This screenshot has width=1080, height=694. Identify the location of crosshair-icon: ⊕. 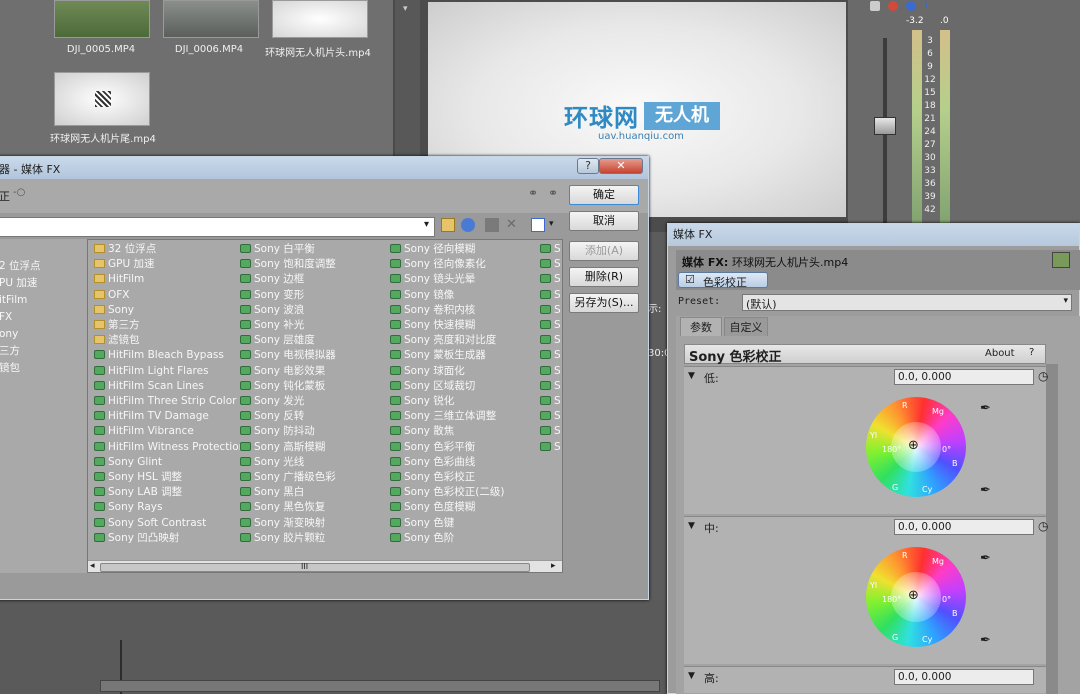
(913, 445).